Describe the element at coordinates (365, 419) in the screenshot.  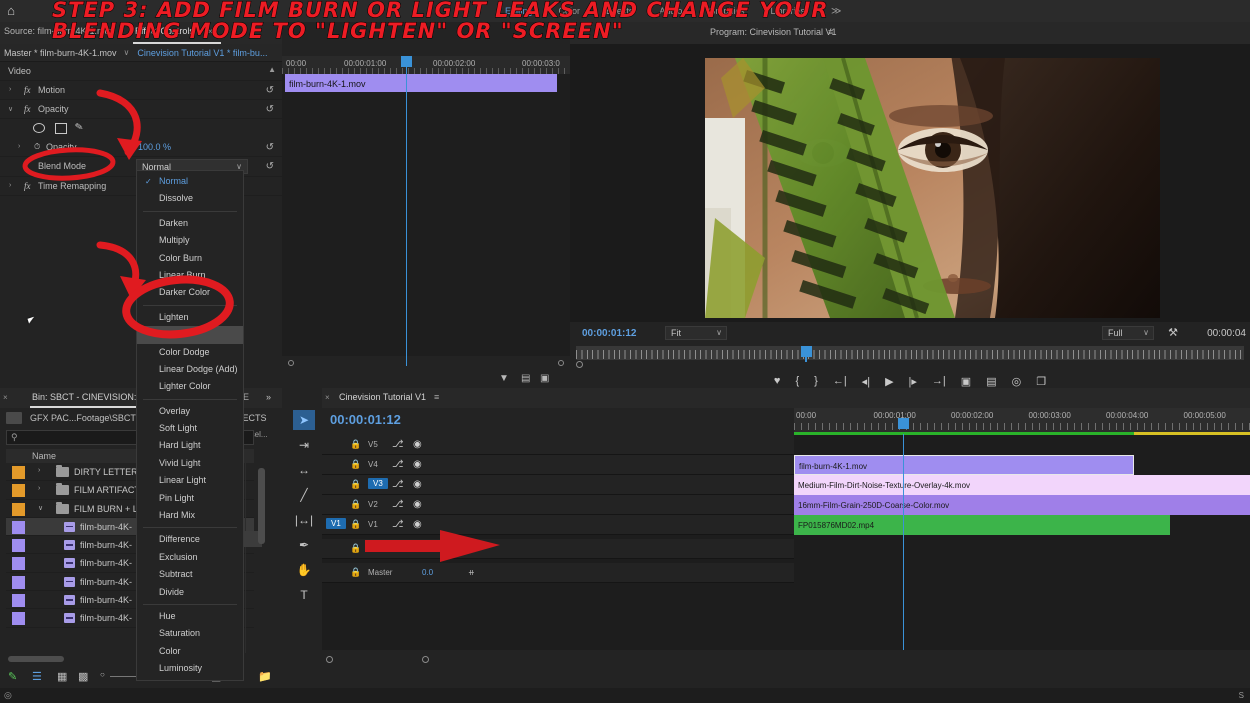
I see `timeline-timecode: 00:00:01:12` at that location.